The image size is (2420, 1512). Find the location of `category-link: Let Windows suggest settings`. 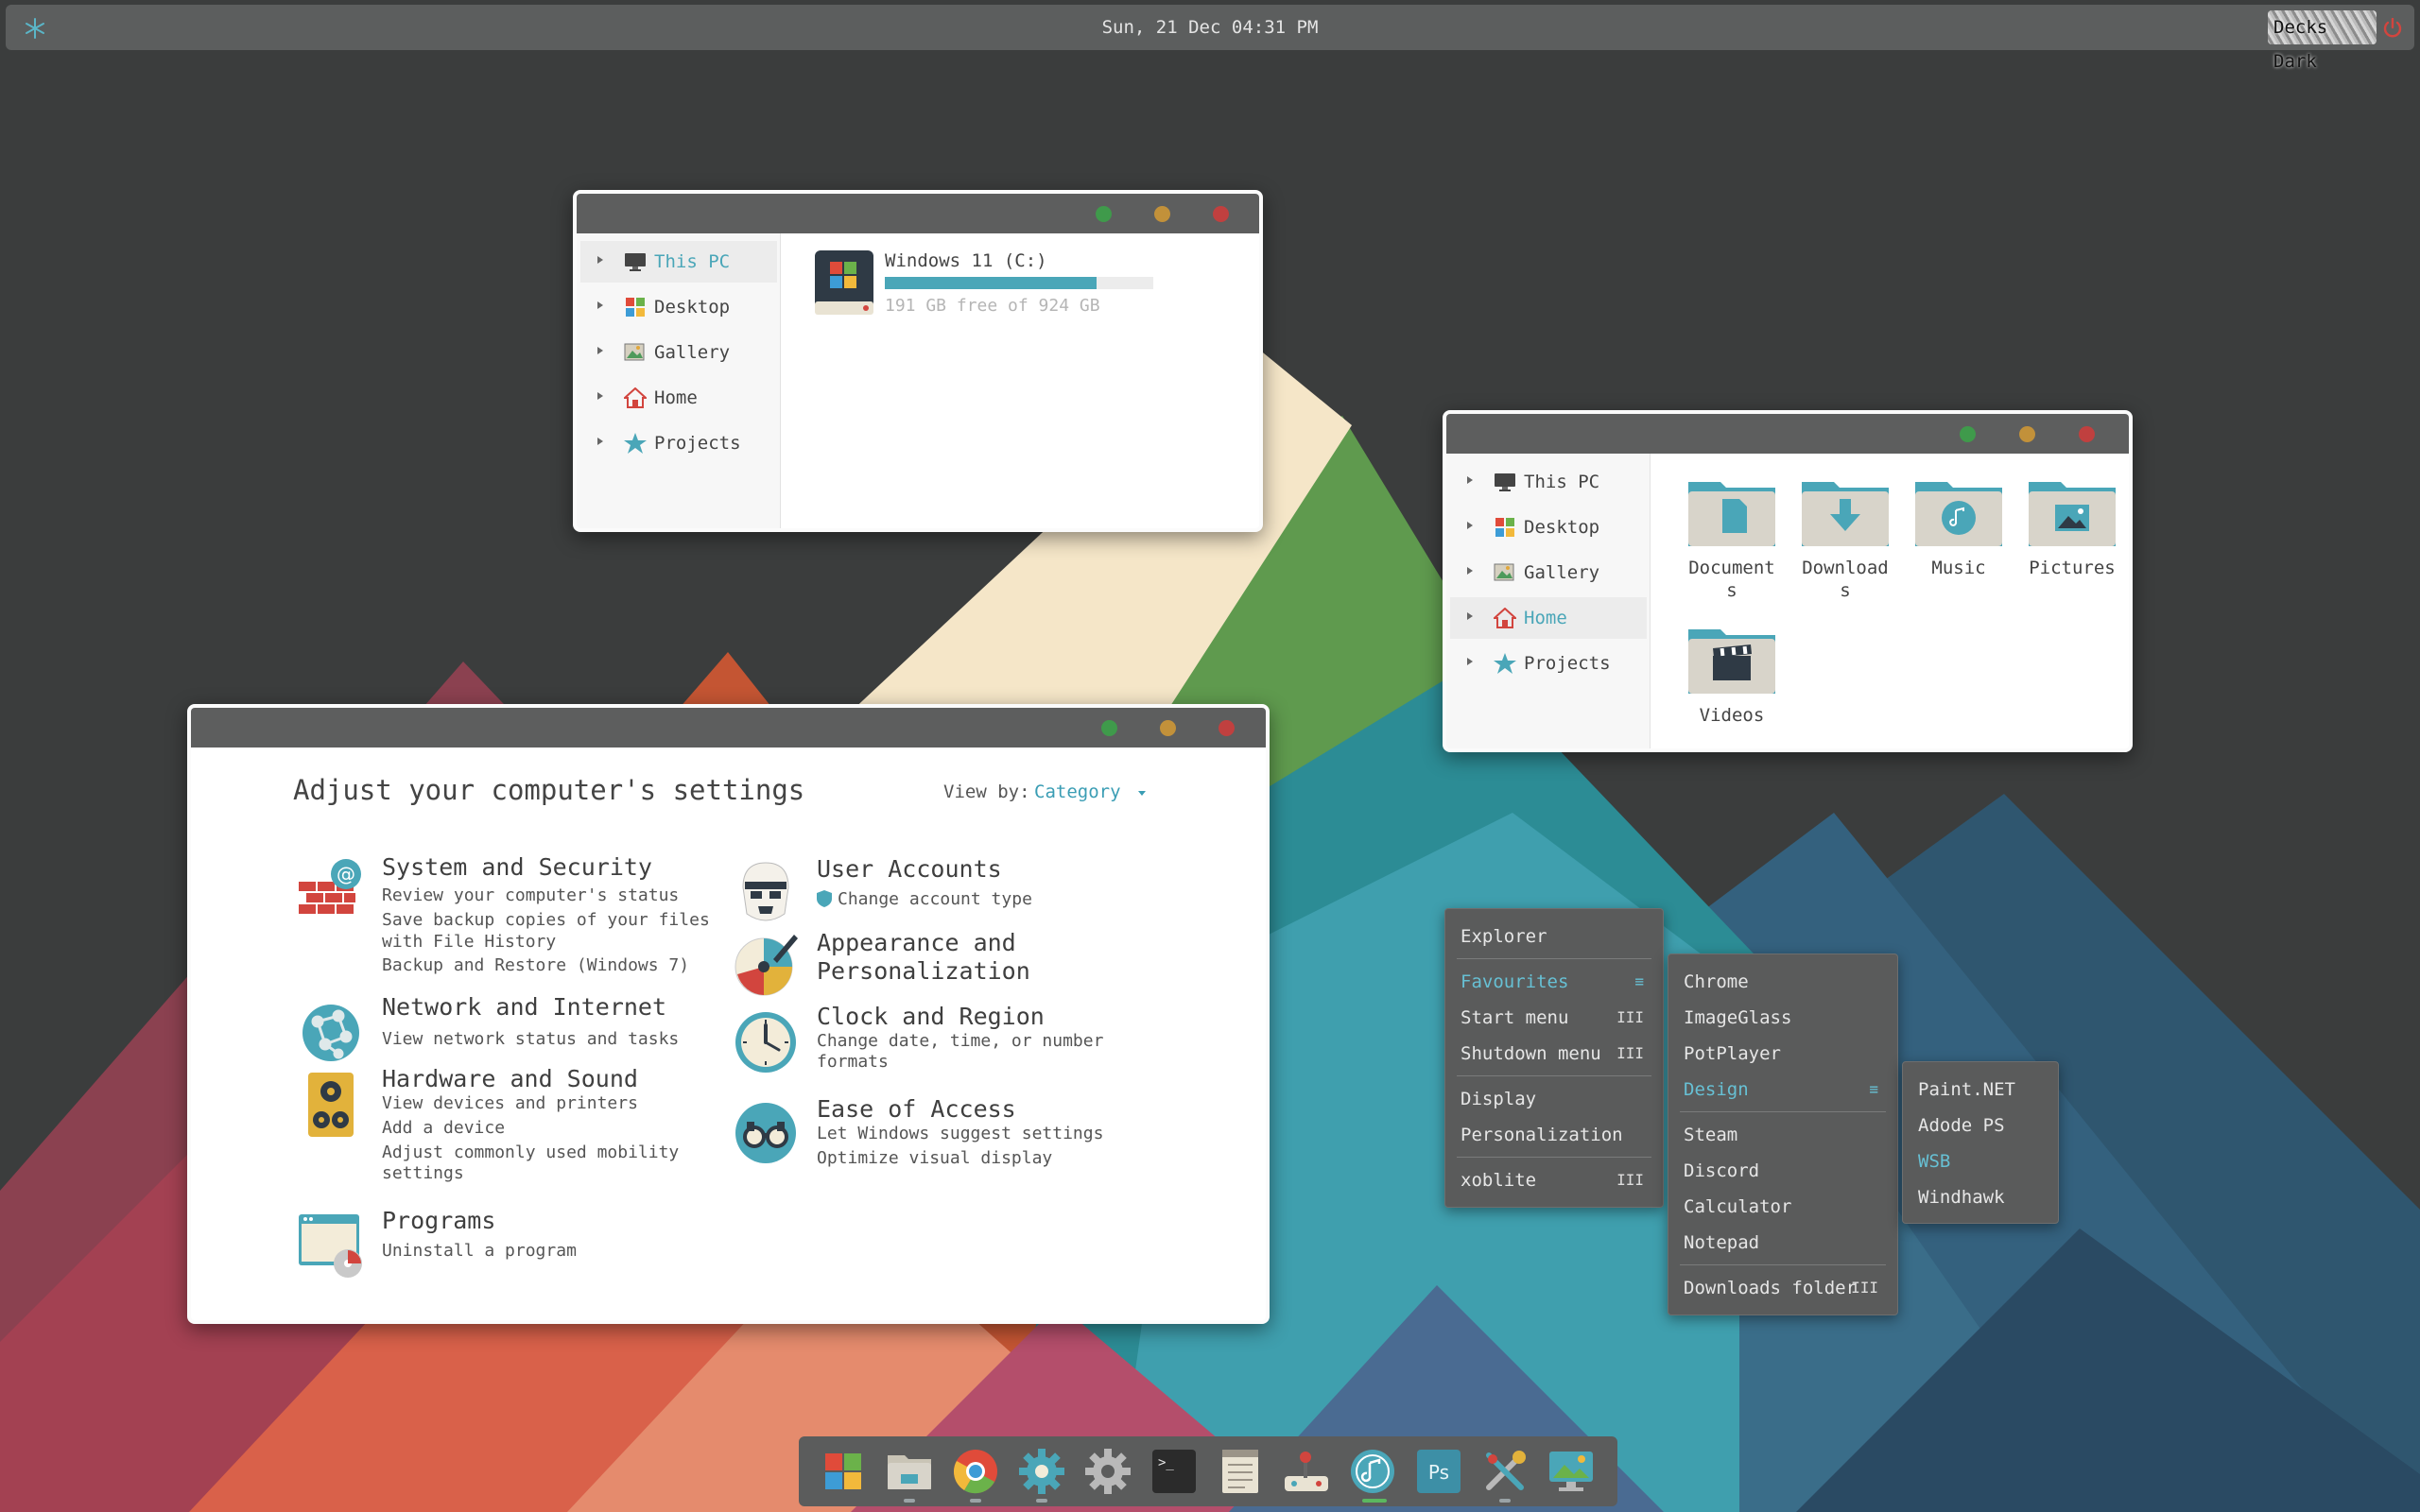

category-link: Let Windows suggest settings is located at coordinates (960, 1134).